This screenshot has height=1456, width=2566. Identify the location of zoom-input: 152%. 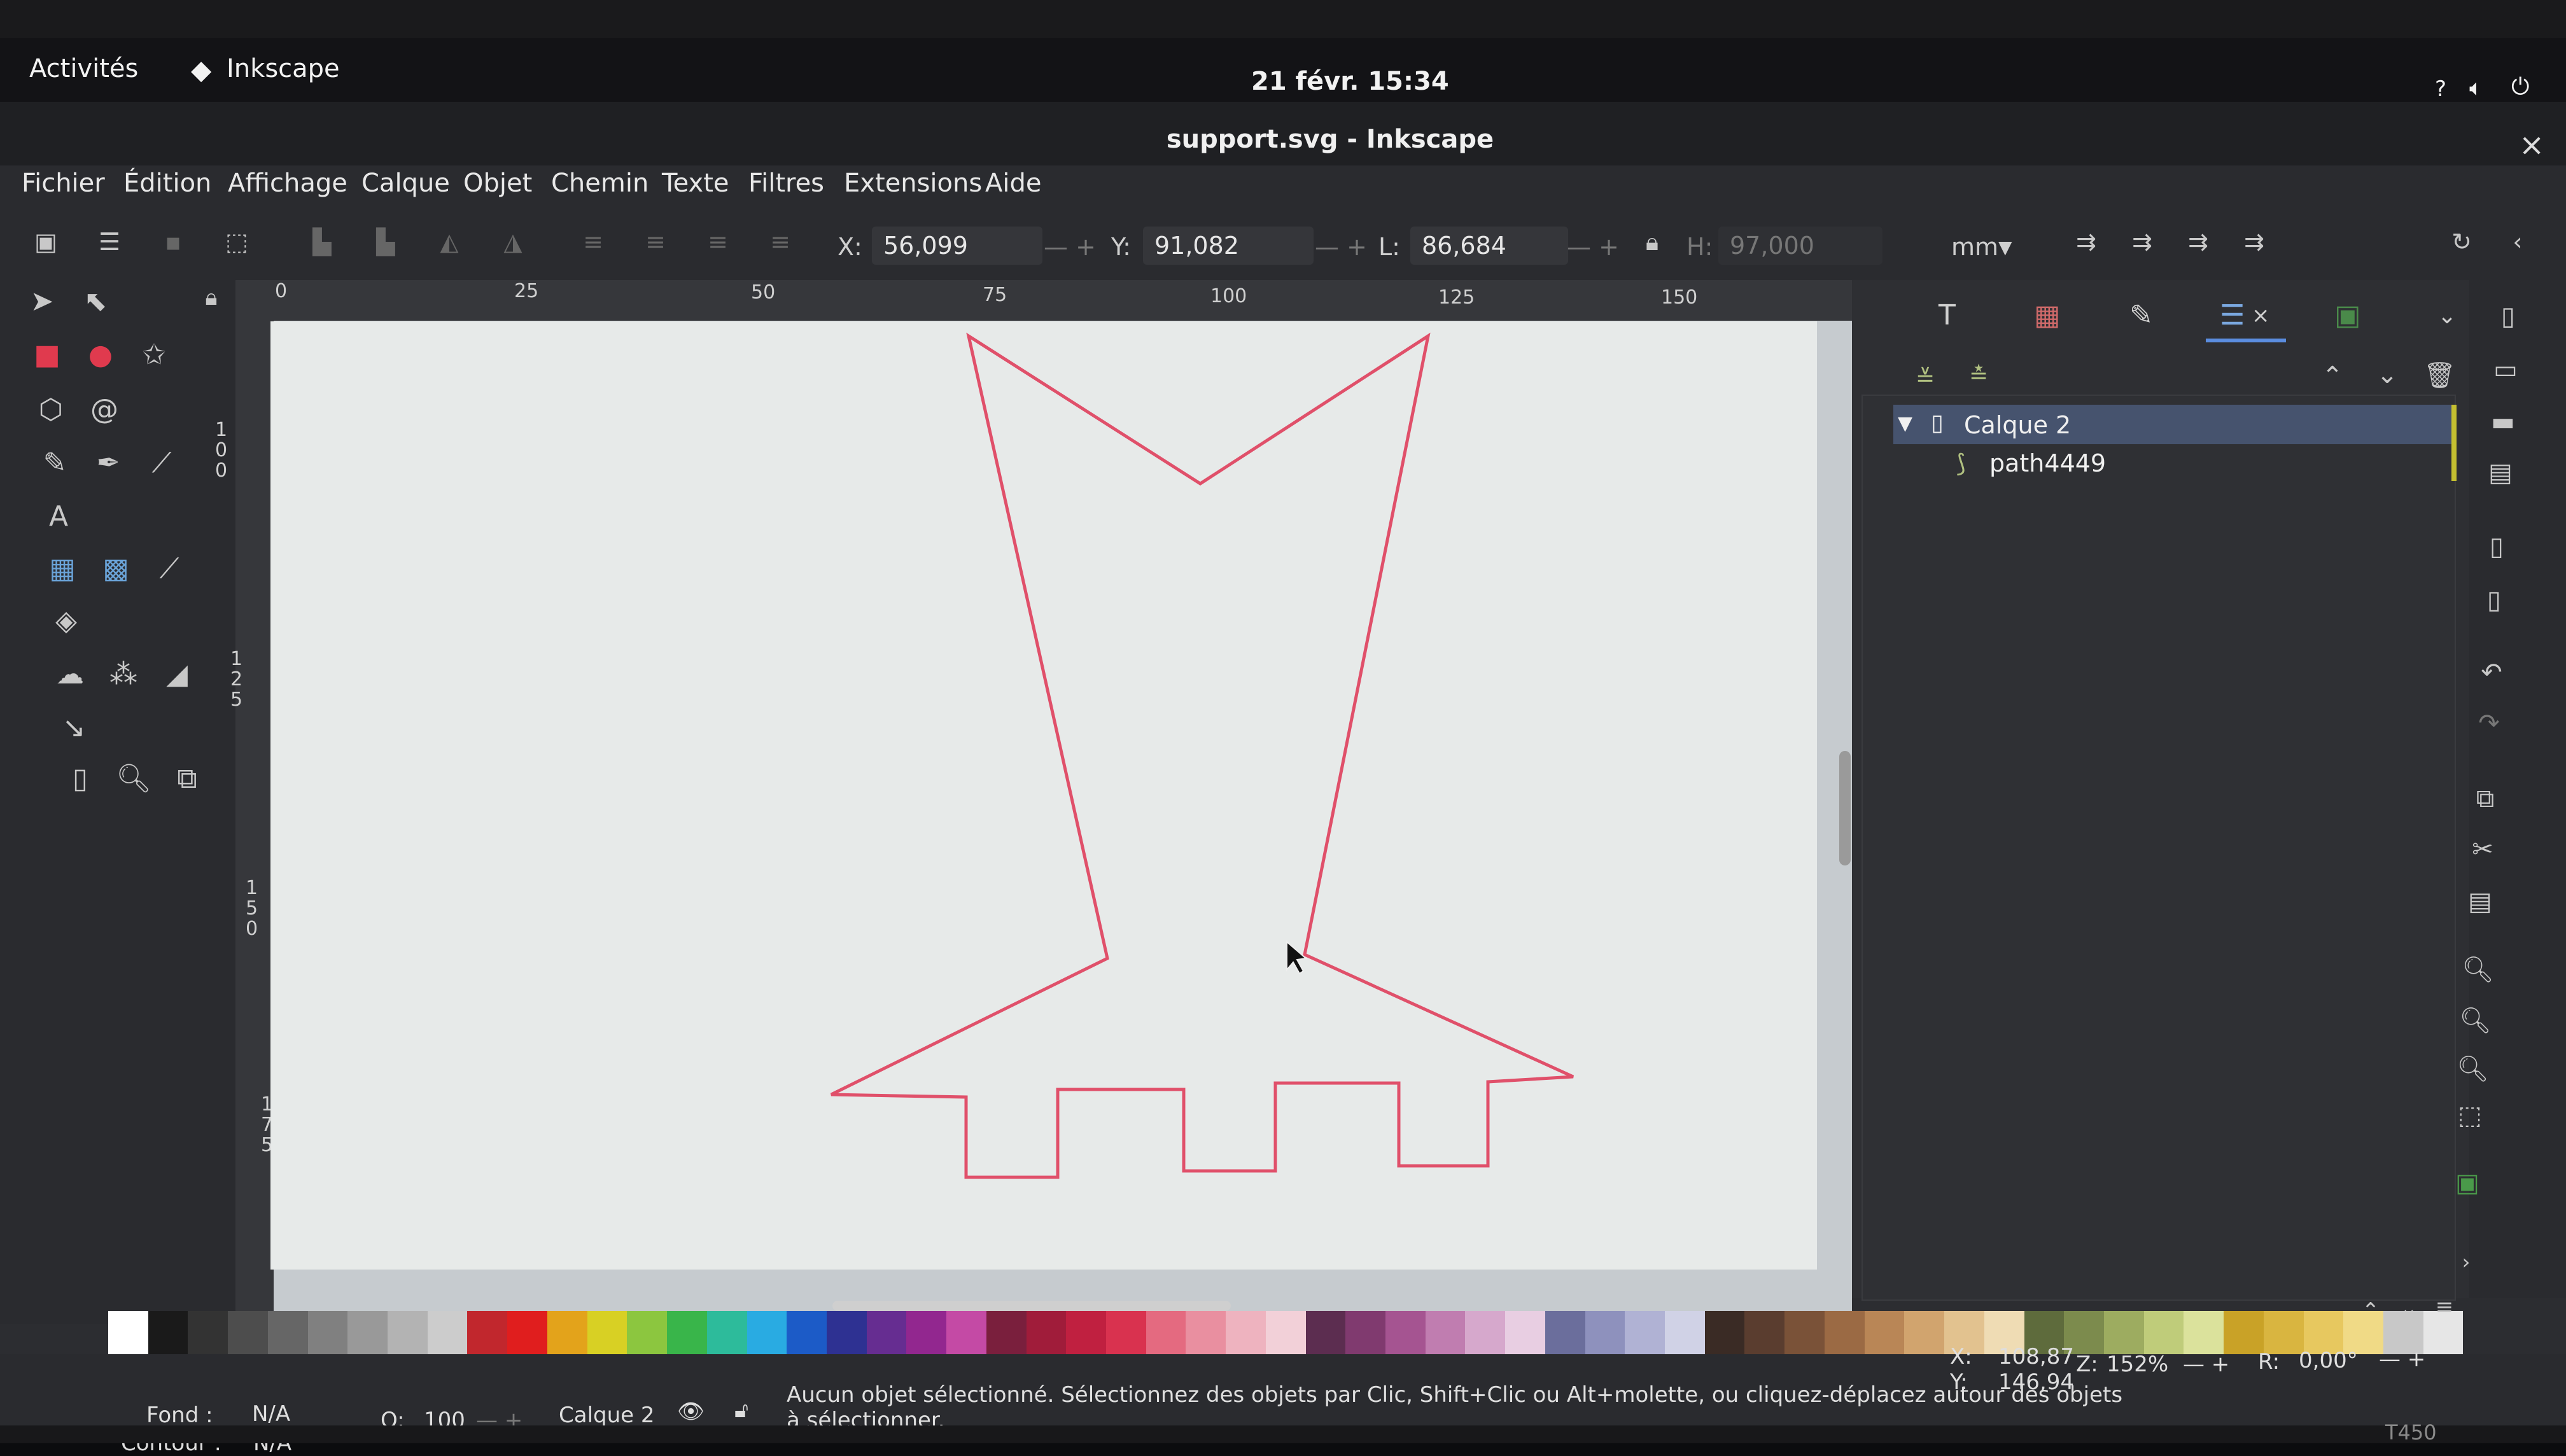
(2137, 1364).